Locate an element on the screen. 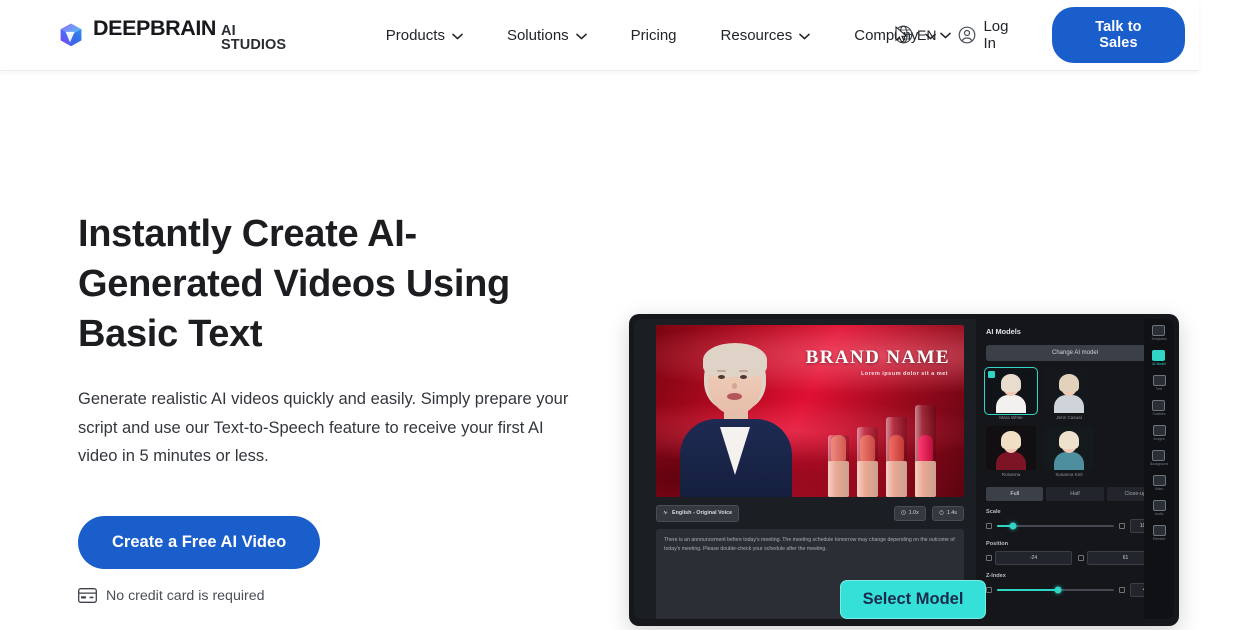 Image resolution: width=1250 pixels, height=630 pixels. rail-label: Video is located at coordinates (1159, 489).